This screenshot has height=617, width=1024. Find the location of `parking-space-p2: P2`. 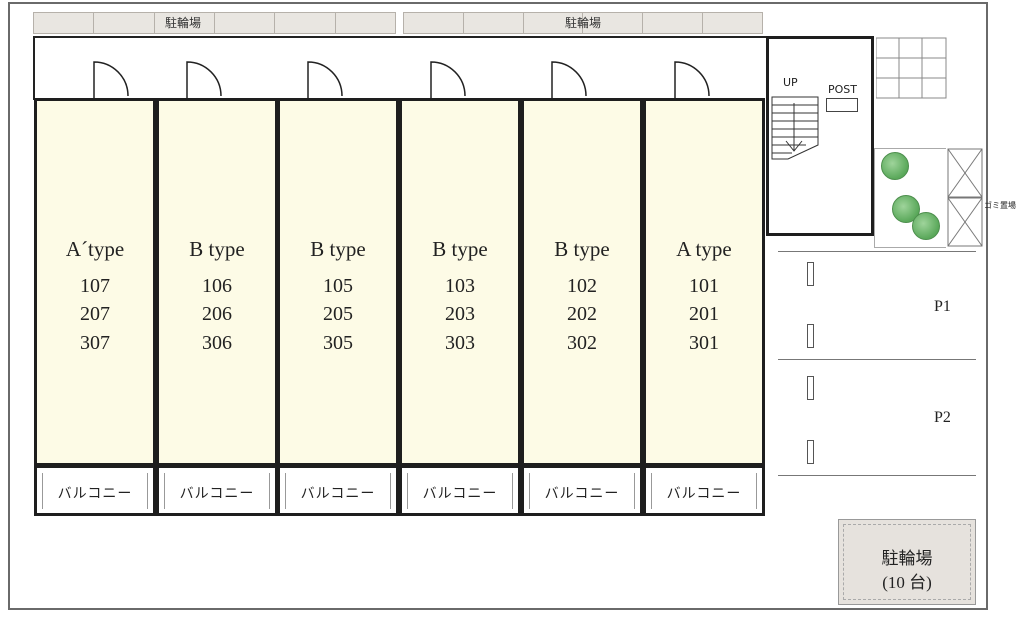

parking-space-p2: P2 is located at coordinates (942, 417).